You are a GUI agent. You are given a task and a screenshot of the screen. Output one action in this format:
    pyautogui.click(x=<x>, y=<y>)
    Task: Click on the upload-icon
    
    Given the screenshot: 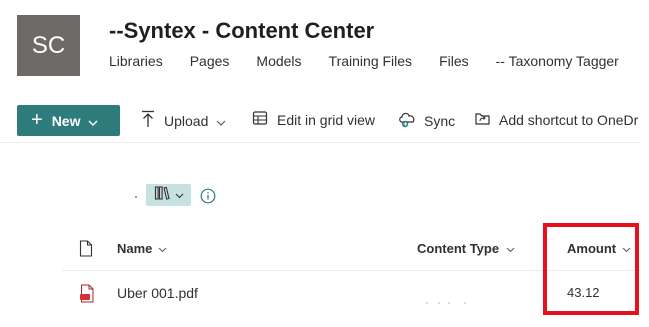 What is the action you would take?
    pyautogui.click(x=148, y=120)
    